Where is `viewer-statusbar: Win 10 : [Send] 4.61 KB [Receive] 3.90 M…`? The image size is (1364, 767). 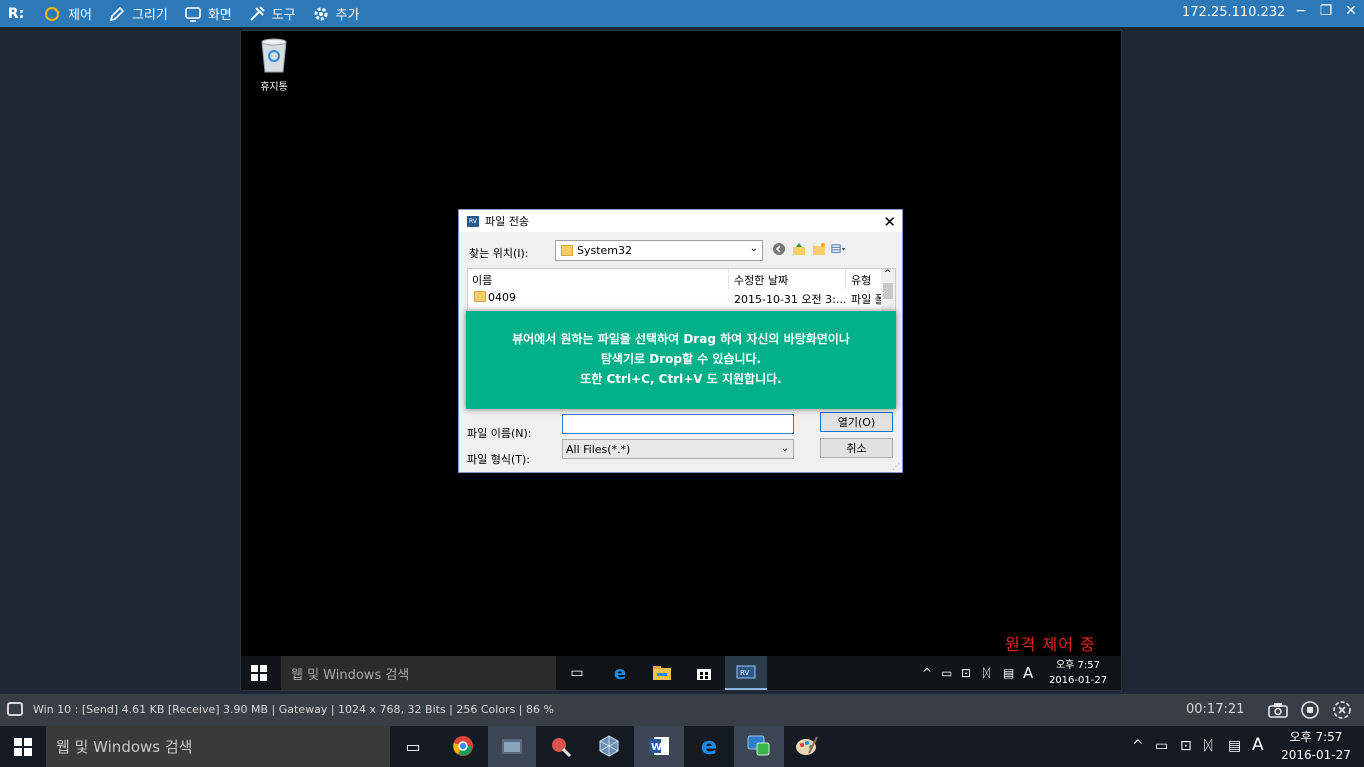 viewer-statusbar: Win 10 : [Send] 4.61 KB [Receive] 3.90 M… is located at coordinates (682, 710).